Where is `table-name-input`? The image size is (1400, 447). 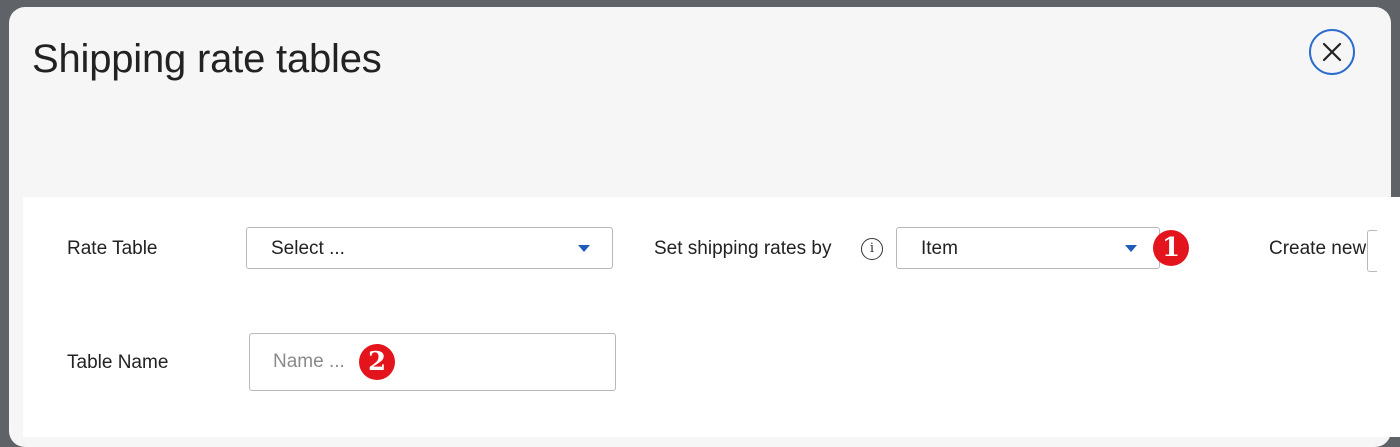
table-name-input is located at coordinates (432, 362).